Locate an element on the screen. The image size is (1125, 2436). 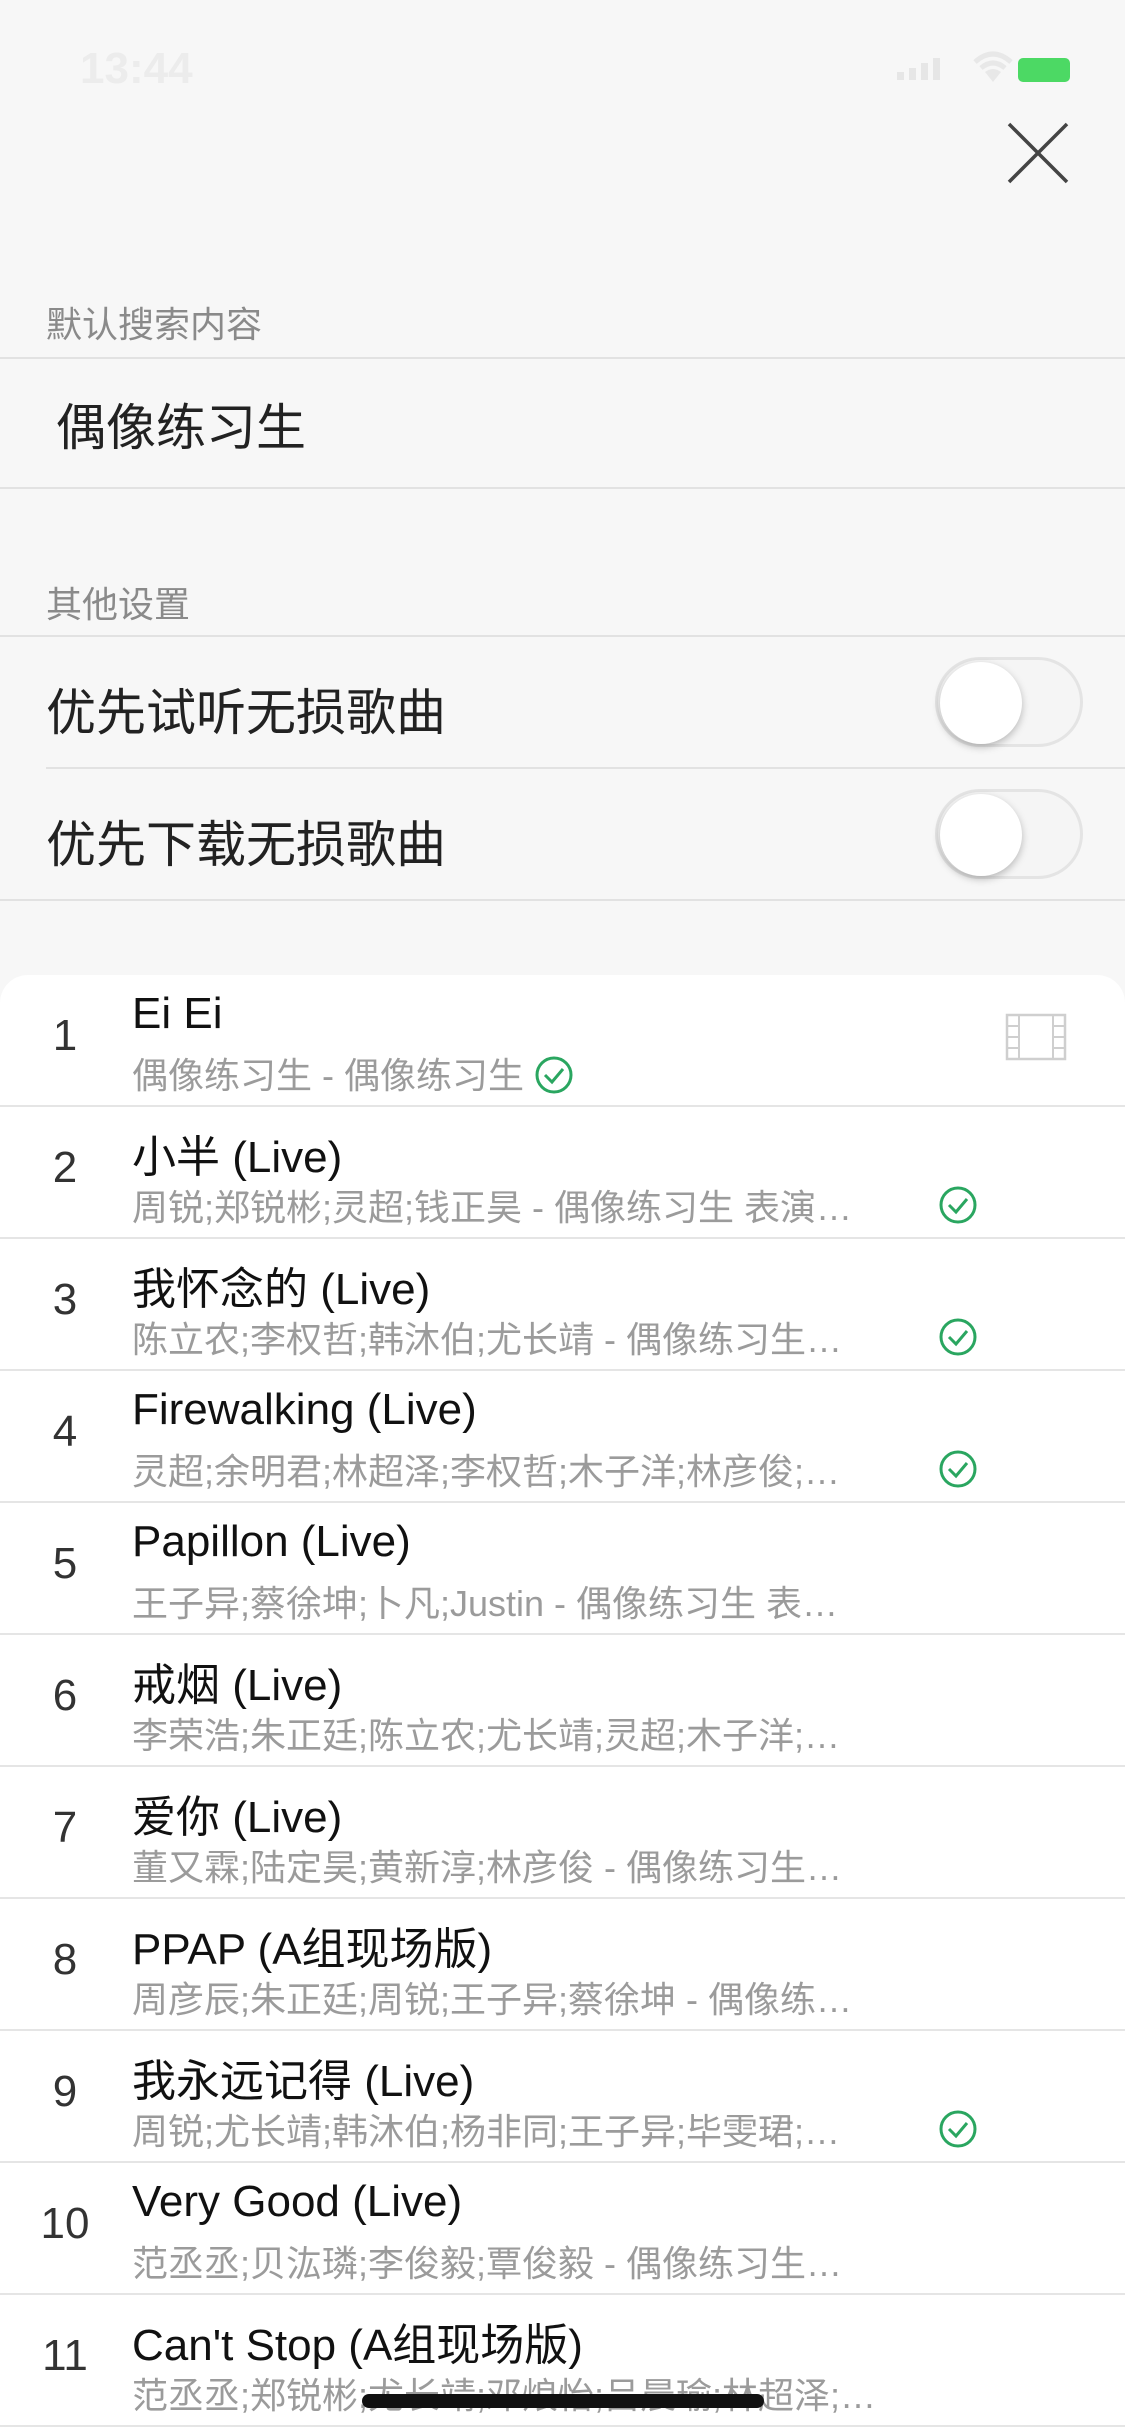
setting-label: 优先试听无损歌曲 is located at coordinates (246, 713).